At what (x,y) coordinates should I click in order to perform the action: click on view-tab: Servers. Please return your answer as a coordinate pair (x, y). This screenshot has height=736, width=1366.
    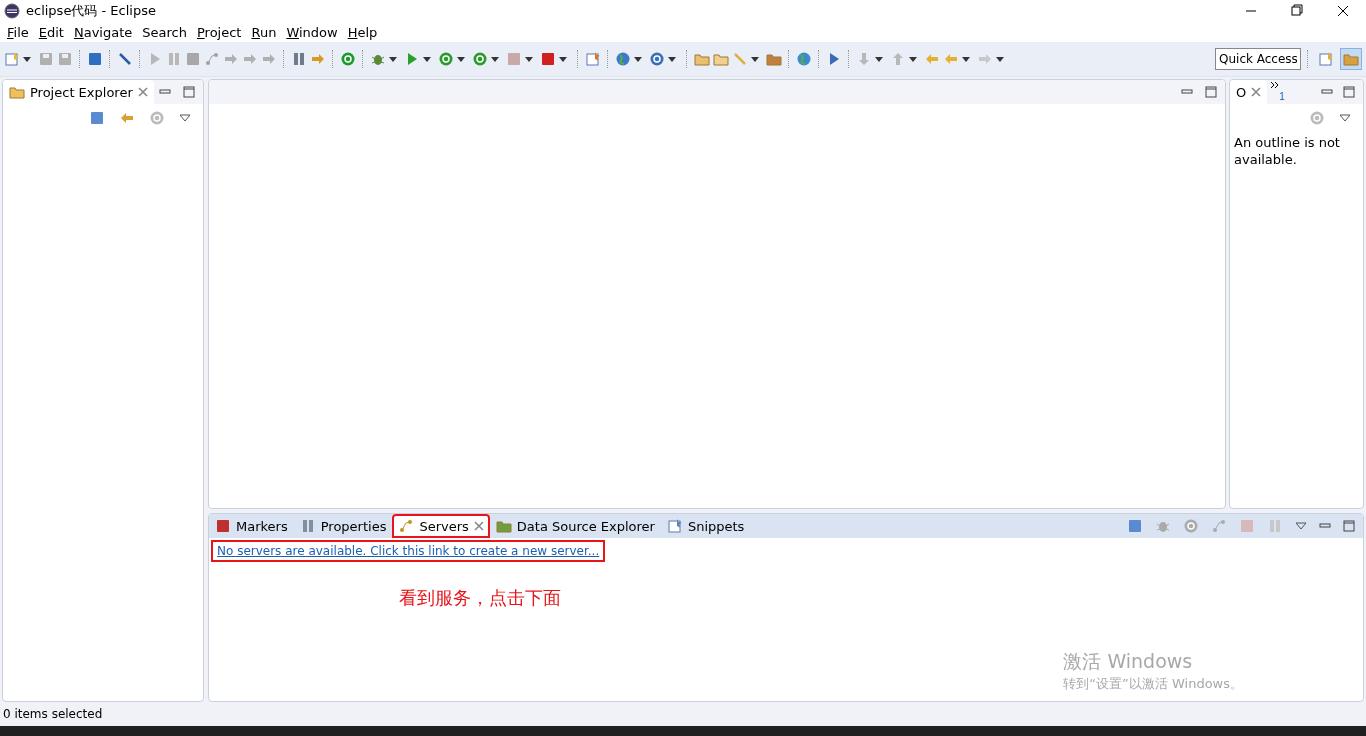
    Looking at the image, I should click on (441, 526).